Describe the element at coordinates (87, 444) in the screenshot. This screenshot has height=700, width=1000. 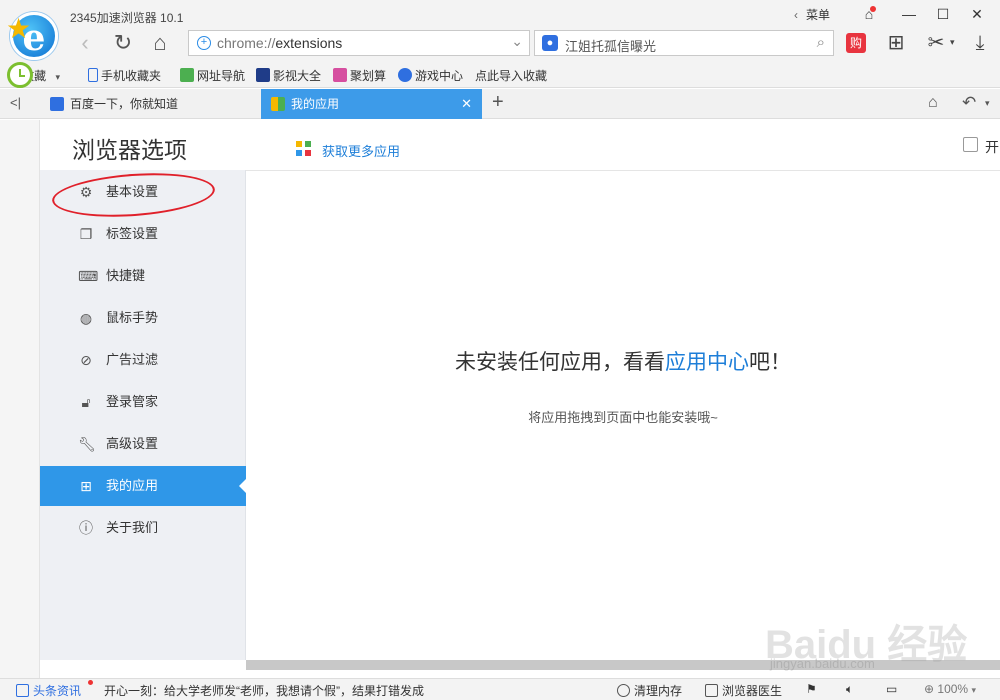
I see `wrench-icon: 🔧︎` at that location.